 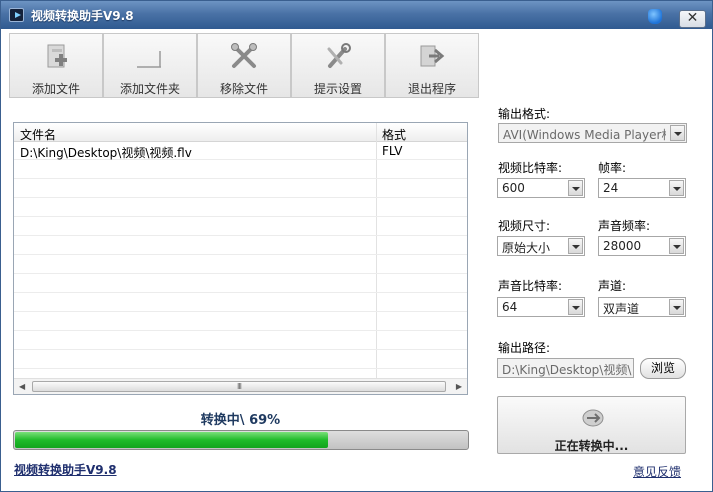 What do you see at coordinates (526, 248) in the screenshot?
I see `video-size-value: 原始大小` at bounding box center [526, 248].